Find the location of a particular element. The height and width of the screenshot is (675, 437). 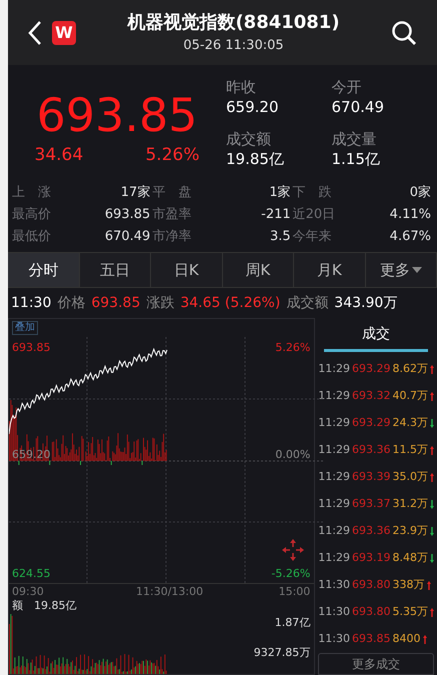

summary-value: 19.85亿 is located at coordinates (255, 159).